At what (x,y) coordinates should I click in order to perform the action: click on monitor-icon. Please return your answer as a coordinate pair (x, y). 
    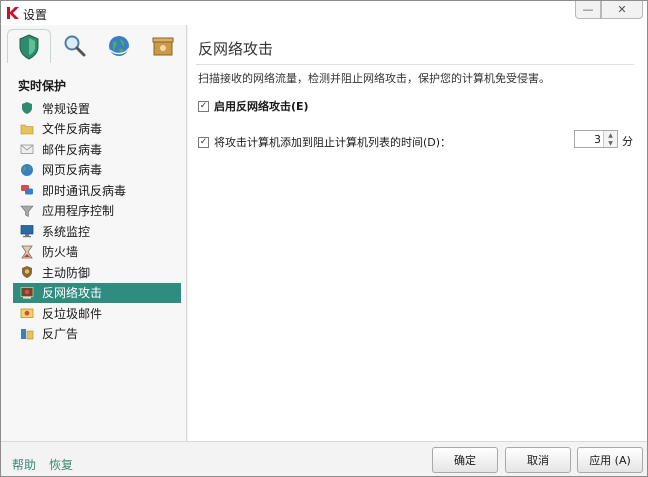
    Looking at the image, I should click on (27, 231).